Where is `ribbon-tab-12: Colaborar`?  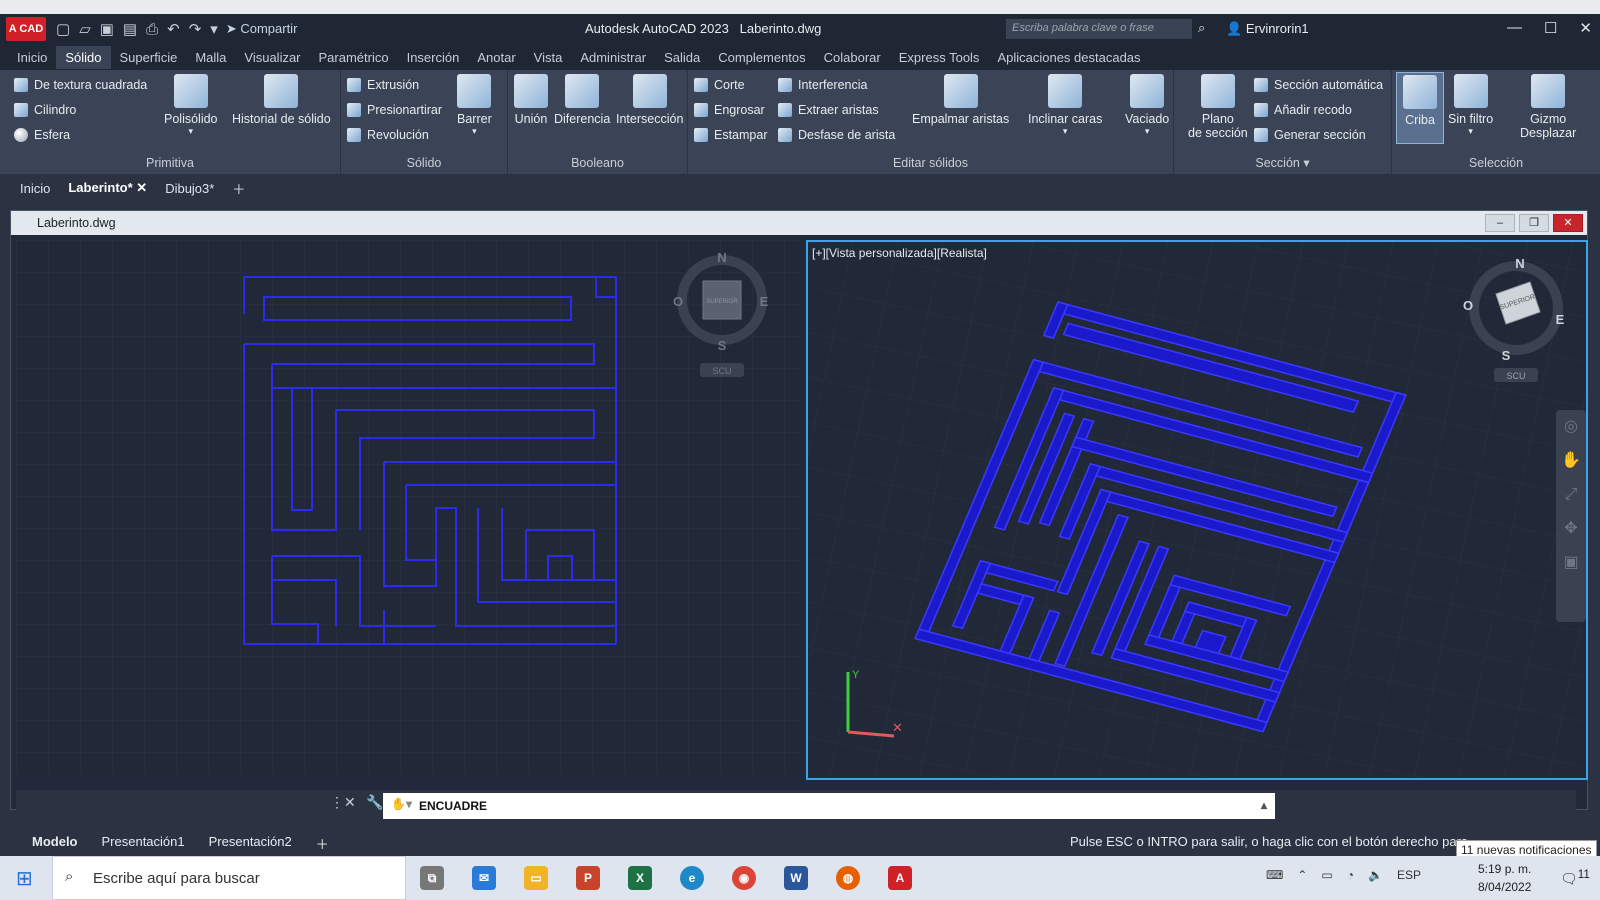
ribbon-tab-12: Colaborar is located at coordinates (852, 57).